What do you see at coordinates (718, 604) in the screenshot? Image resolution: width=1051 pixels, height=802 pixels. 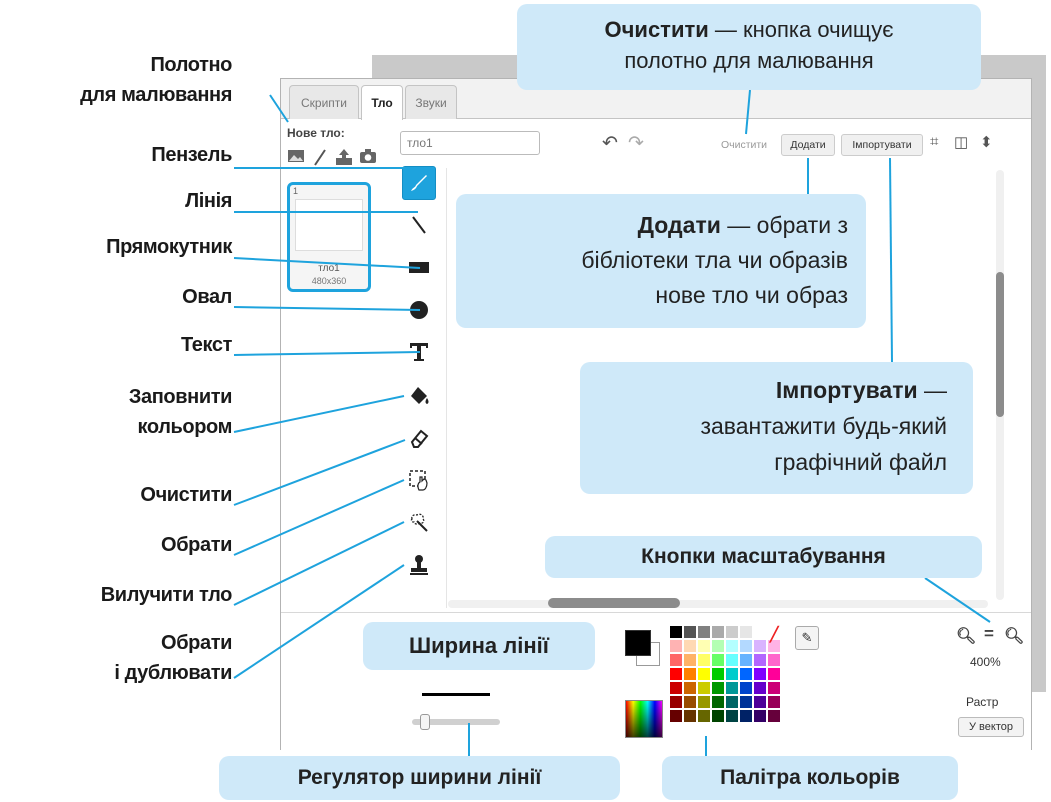 I see `horizontal-scrollbar-track` at bounding box center [718, 604].